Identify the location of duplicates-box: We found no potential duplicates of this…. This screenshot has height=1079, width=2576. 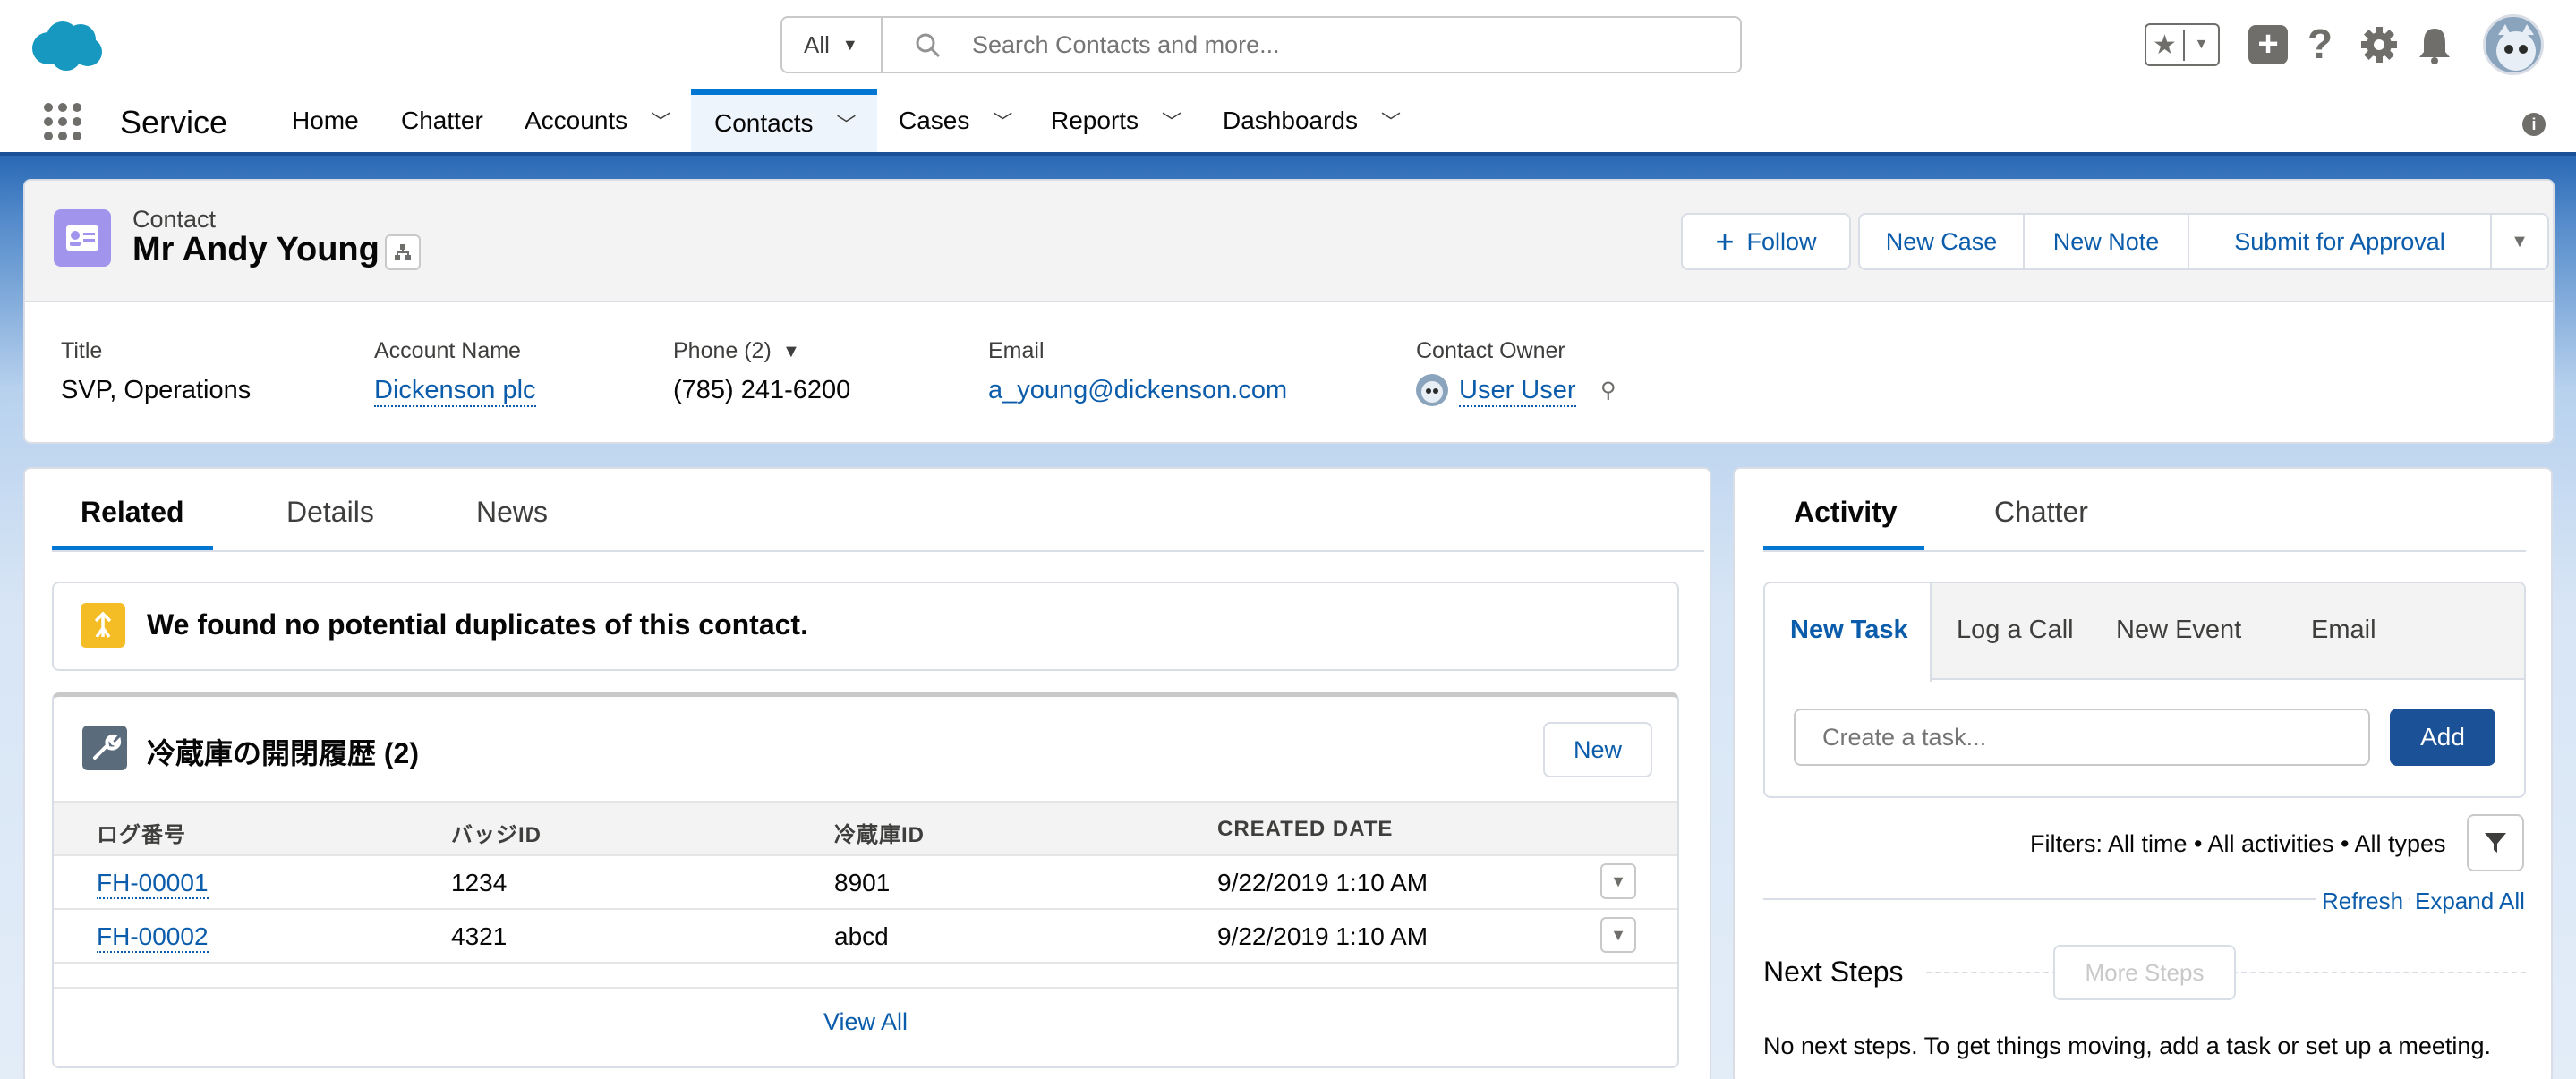
(865, 626).